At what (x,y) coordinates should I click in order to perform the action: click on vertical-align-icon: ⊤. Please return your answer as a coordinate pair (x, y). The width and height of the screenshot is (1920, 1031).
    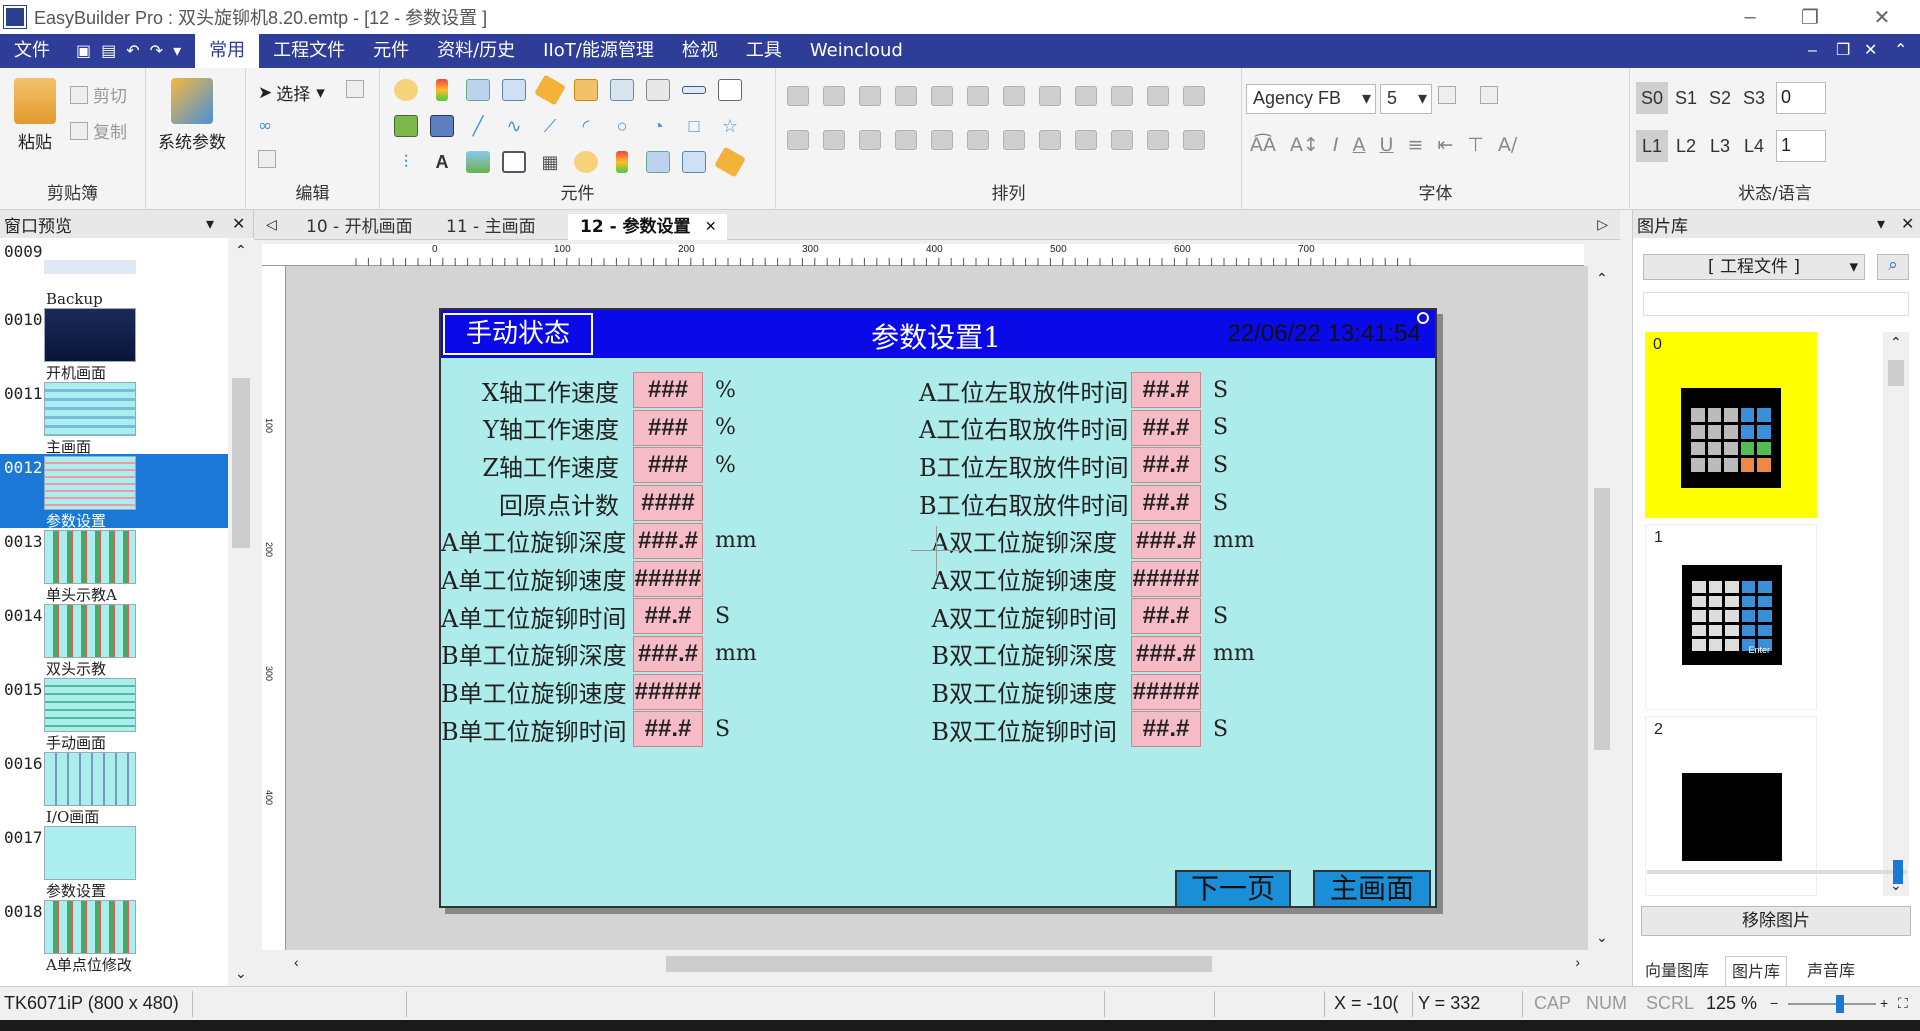
    Looking at the image, I should click on (1475, 145).